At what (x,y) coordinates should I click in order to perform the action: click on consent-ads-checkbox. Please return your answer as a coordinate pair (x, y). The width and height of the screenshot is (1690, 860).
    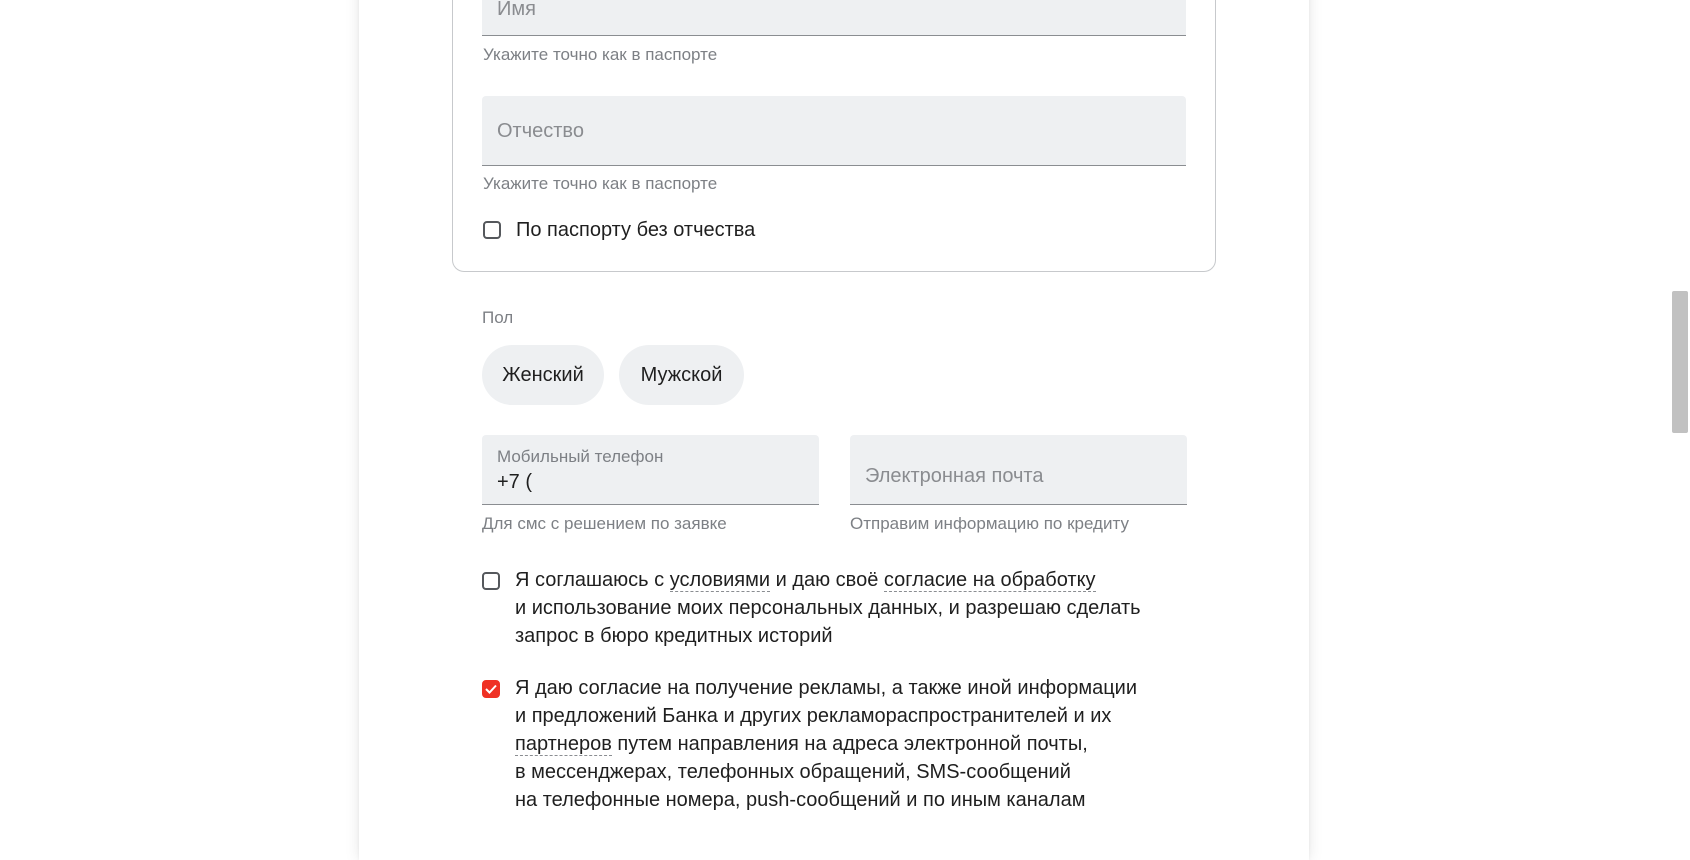
    Looking at the image, I should click on (491, 689).